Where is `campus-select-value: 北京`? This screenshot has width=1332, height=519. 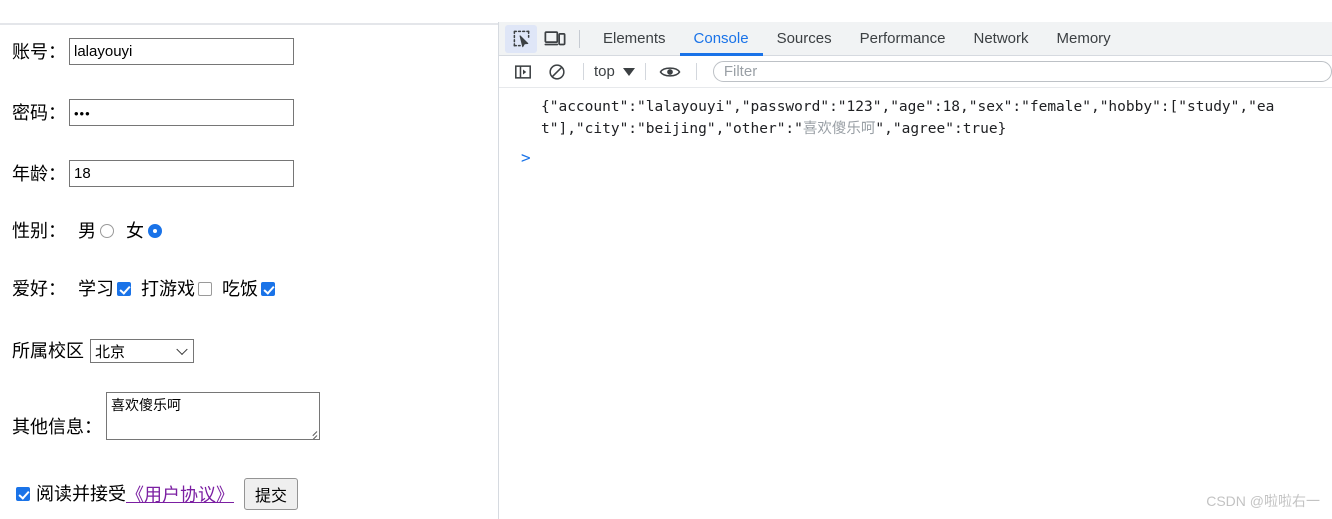
campus-select-value: 北京 is located at coordinates (110, 352).